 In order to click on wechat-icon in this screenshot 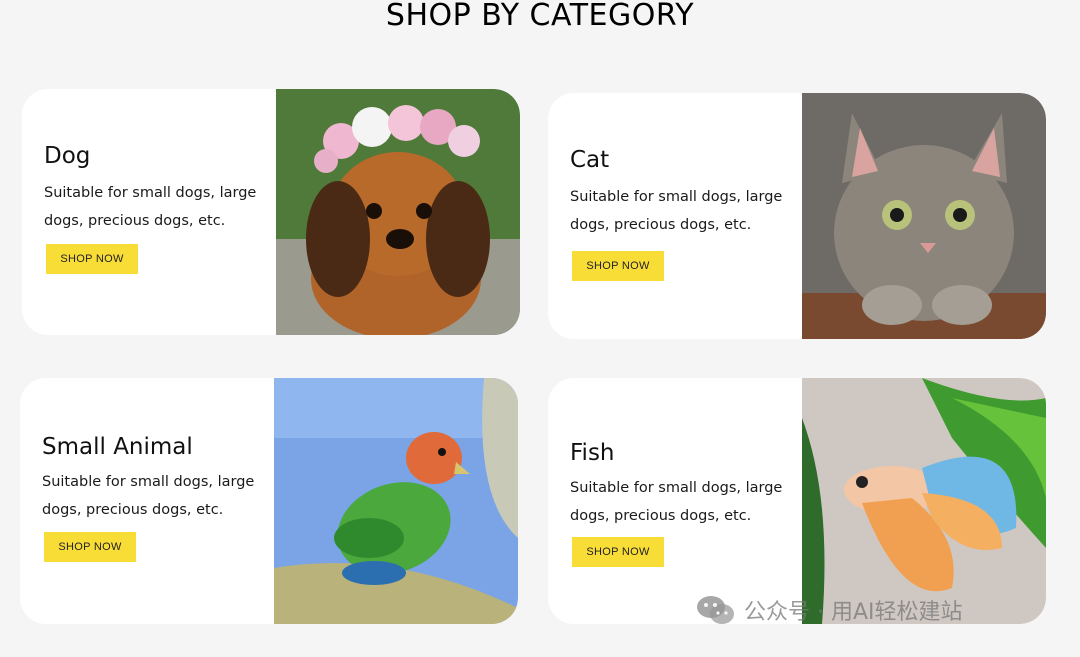, I will do `click(715, 610)`.